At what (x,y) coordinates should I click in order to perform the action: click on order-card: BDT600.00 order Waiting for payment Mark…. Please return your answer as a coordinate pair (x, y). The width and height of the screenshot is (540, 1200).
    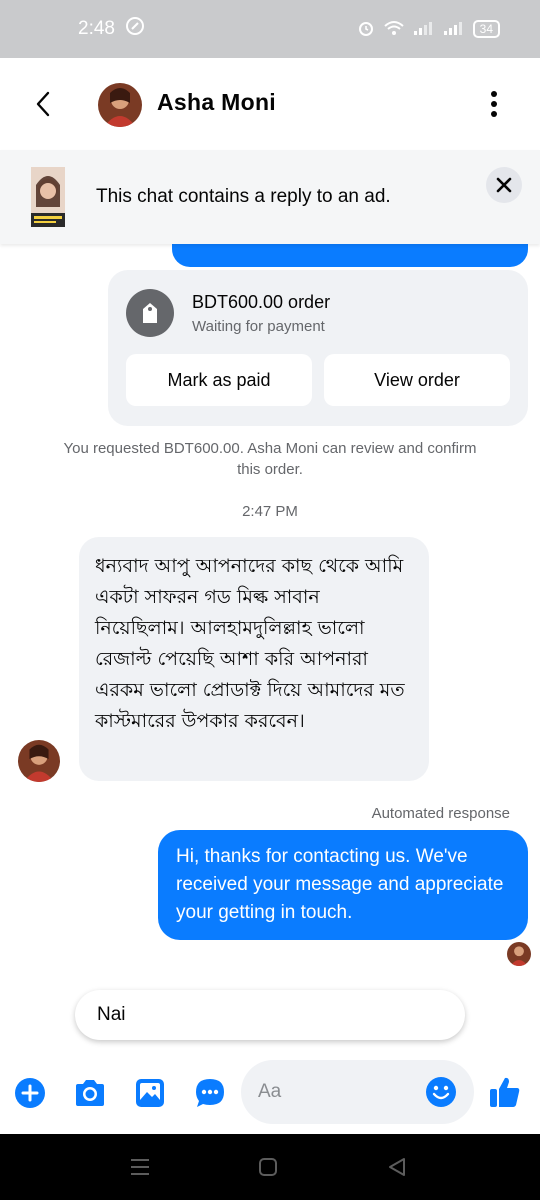
    Looking at the image, I should click on (318, 348).